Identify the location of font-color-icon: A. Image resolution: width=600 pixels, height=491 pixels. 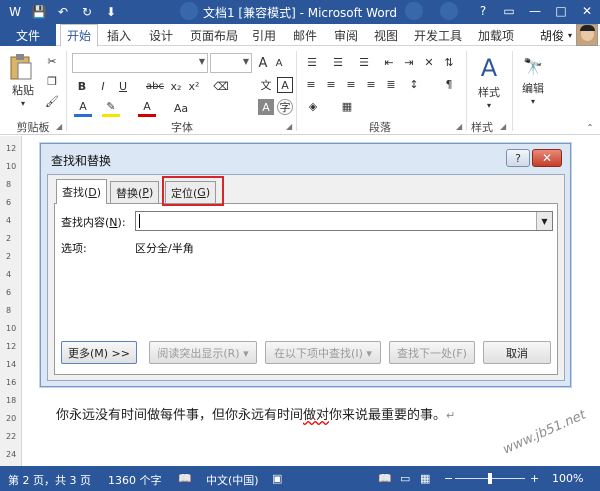
(147, 108).